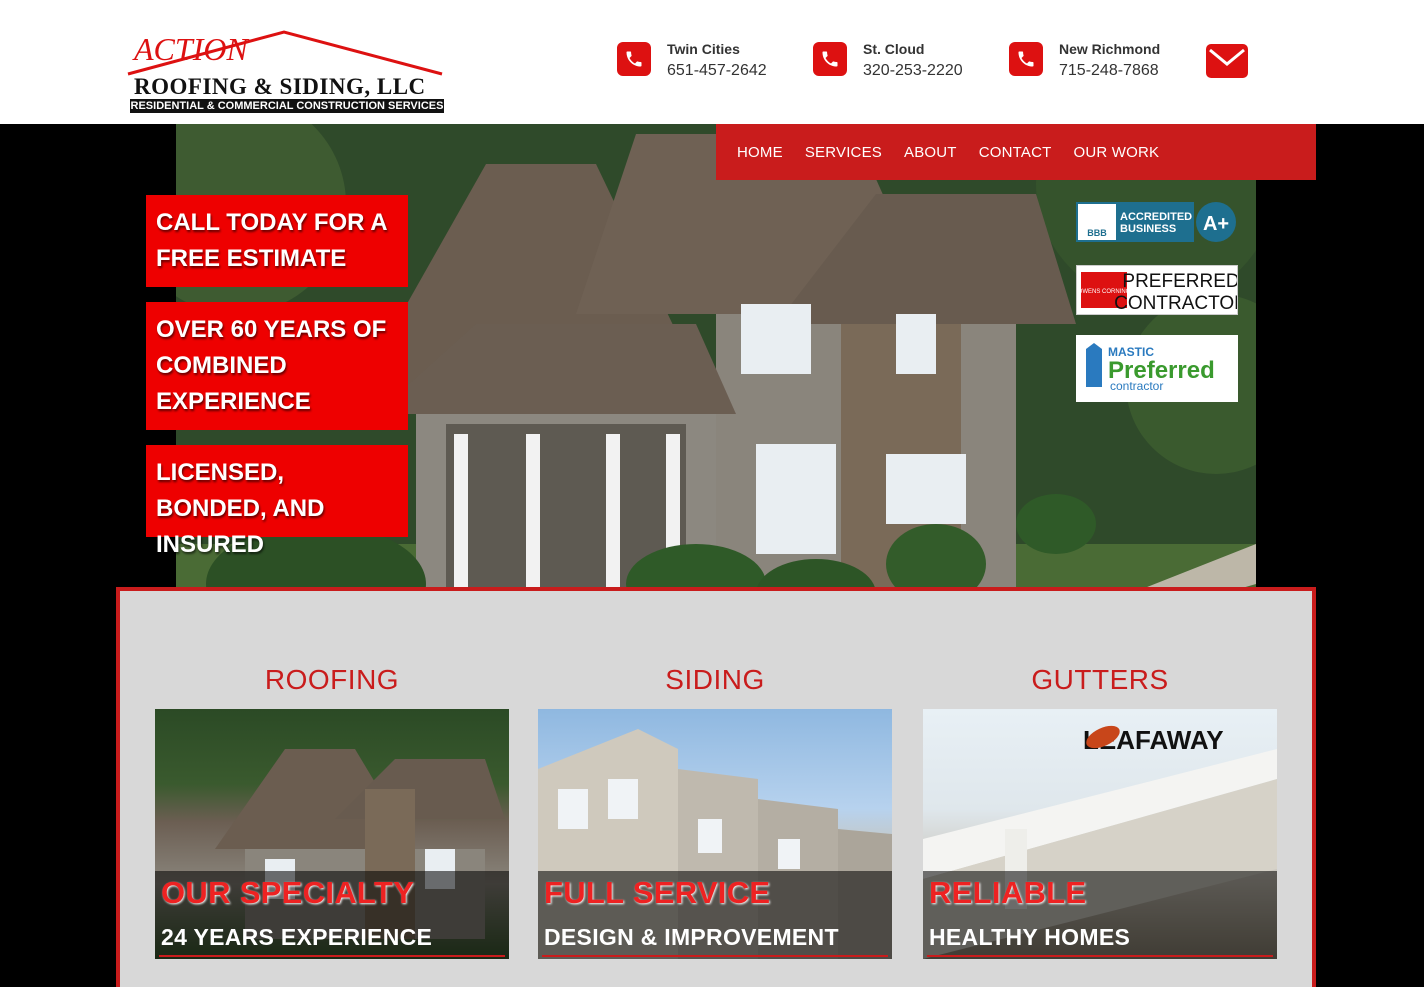 The width and height of the screenshot is (1424, 987). Describe the element at coordinates (1148, 229) in the screenshot. I see `bbb-line2: BUSINESS` at that location.